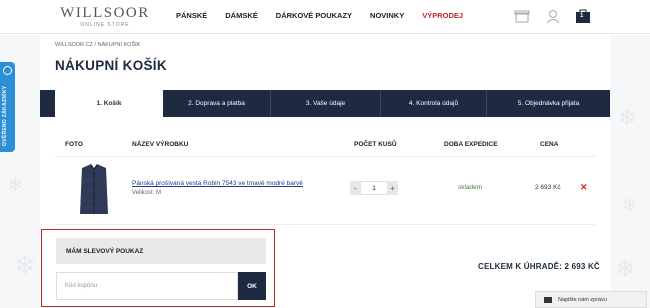 The image size is (650, 308). I want to click on coupon-box: MÁM SLEVOVÝ POUKAZ Kód kupónu OK, so click(158, 268).